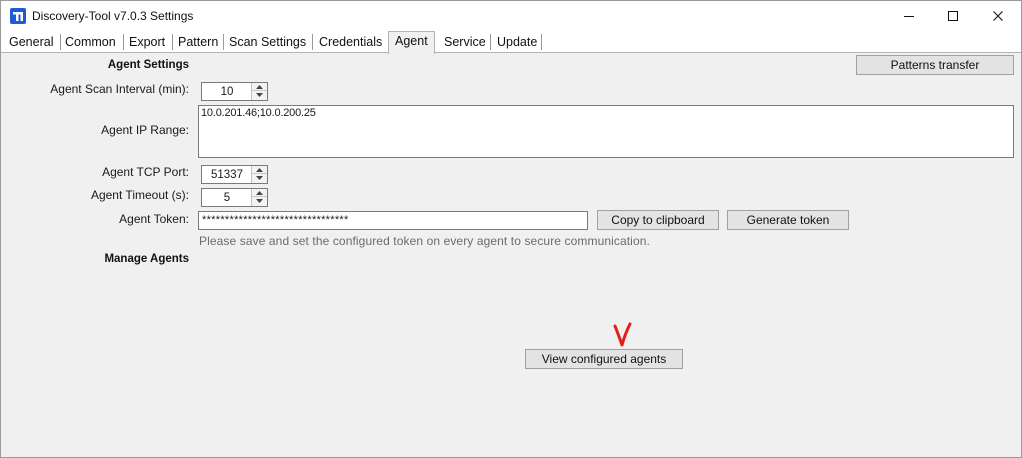 The height and width of the screenshot is (458, 1022). What do you see at coordinates (658, 220) in the screenshot?
I see `copy-to-clipboard-button: Copy to clipboard` at bounding box center [658, 220].